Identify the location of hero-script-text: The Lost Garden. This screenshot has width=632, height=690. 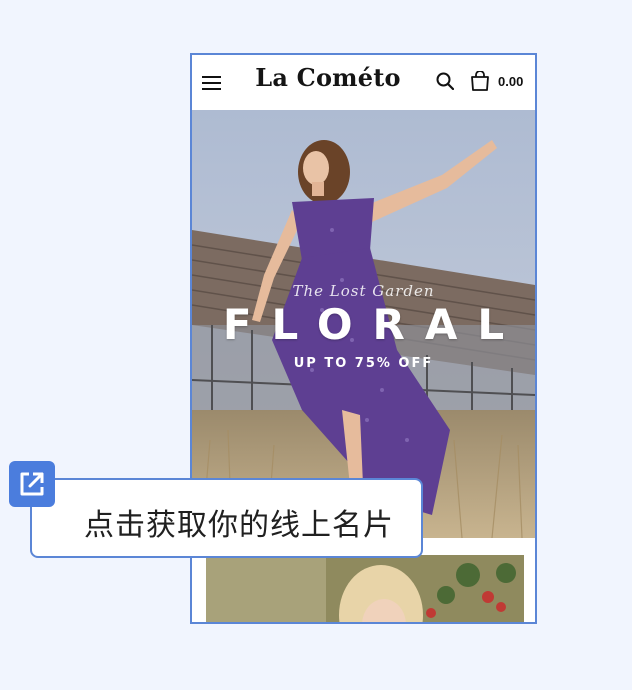
(363, 291).